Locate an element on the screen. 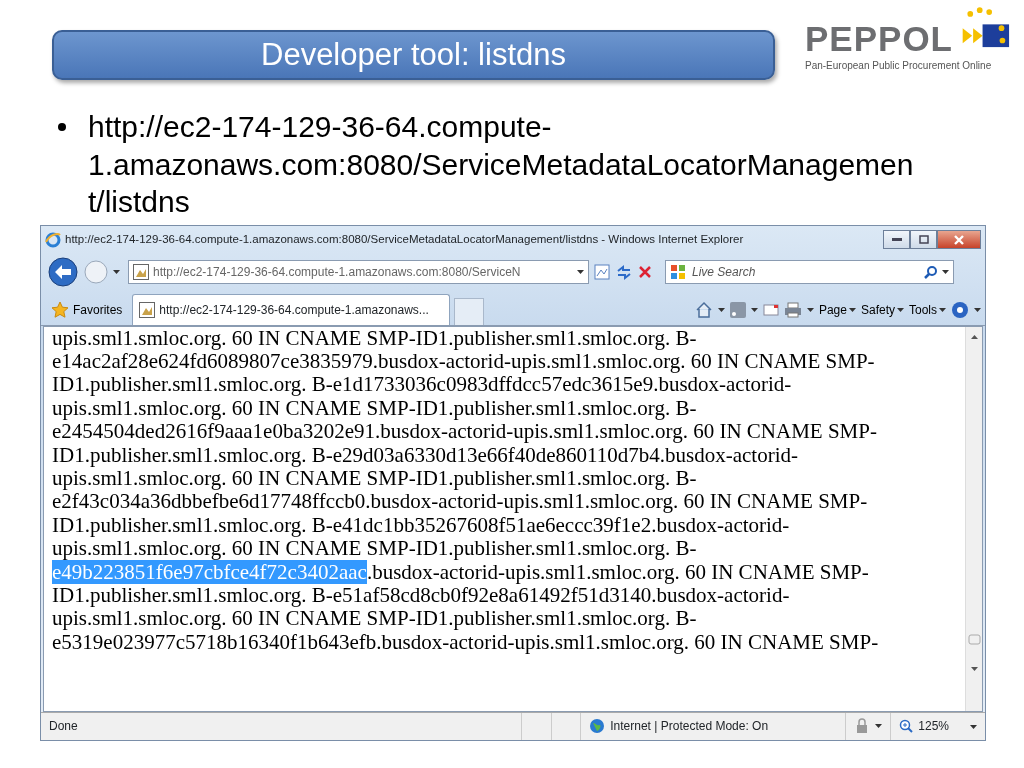 The image size is (1024, 768). windows-logo-icon is located at coordinates (678, 271).